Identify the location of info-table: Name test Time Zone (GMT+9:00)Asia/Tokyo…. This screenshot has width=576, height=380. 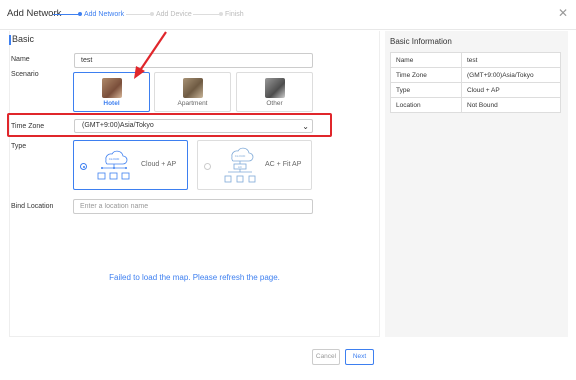
(475, 82).